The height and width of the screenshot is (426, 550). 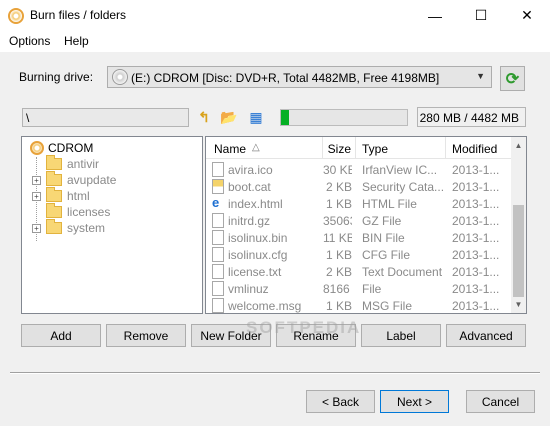 What do you see at coordinates (500, 401) in the screenshot?
I see `cancel-button: Cancel` at bounding box center [500, 401].